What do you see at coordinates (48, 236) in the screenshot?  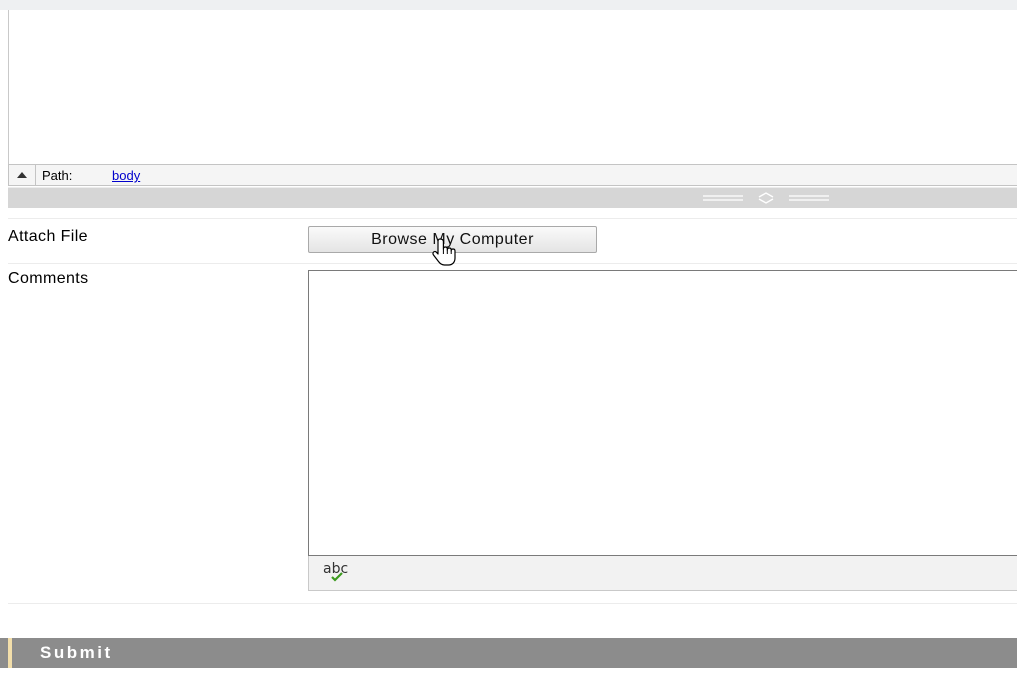 I see `attach-file-label: Attach File` at bounding box center [48, 236].